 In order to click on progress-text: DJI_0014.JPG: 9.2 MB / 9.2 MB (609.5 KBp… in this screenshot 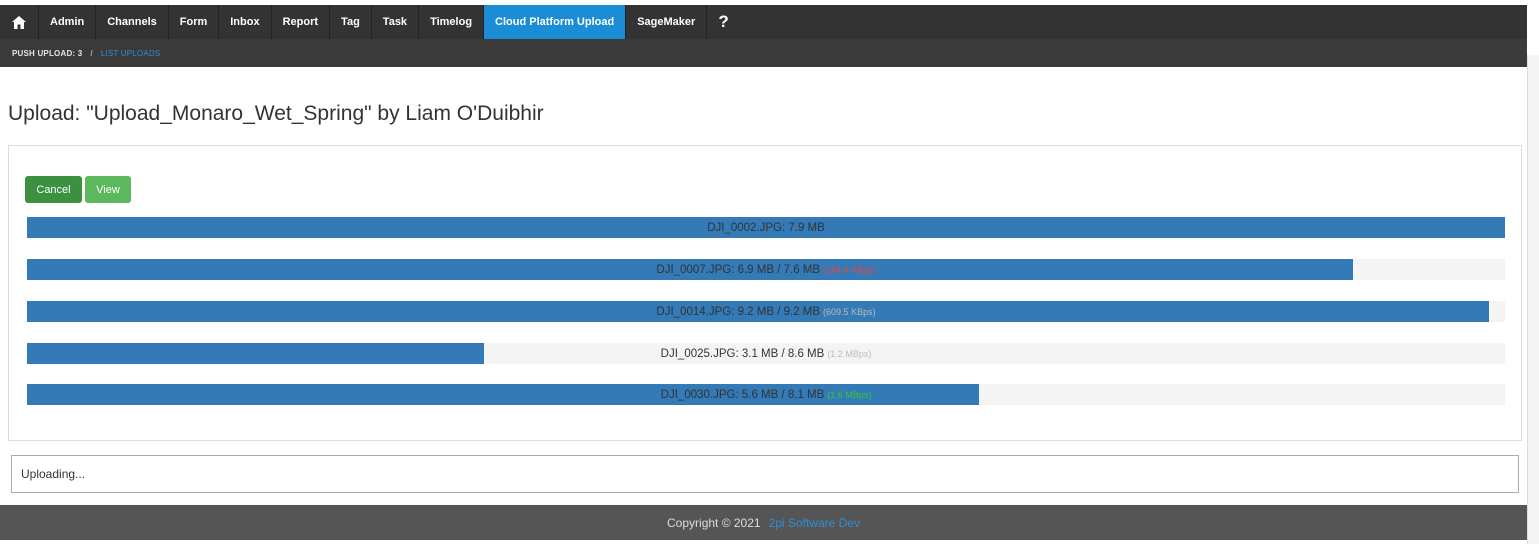, I will do `click(766, 311)`.